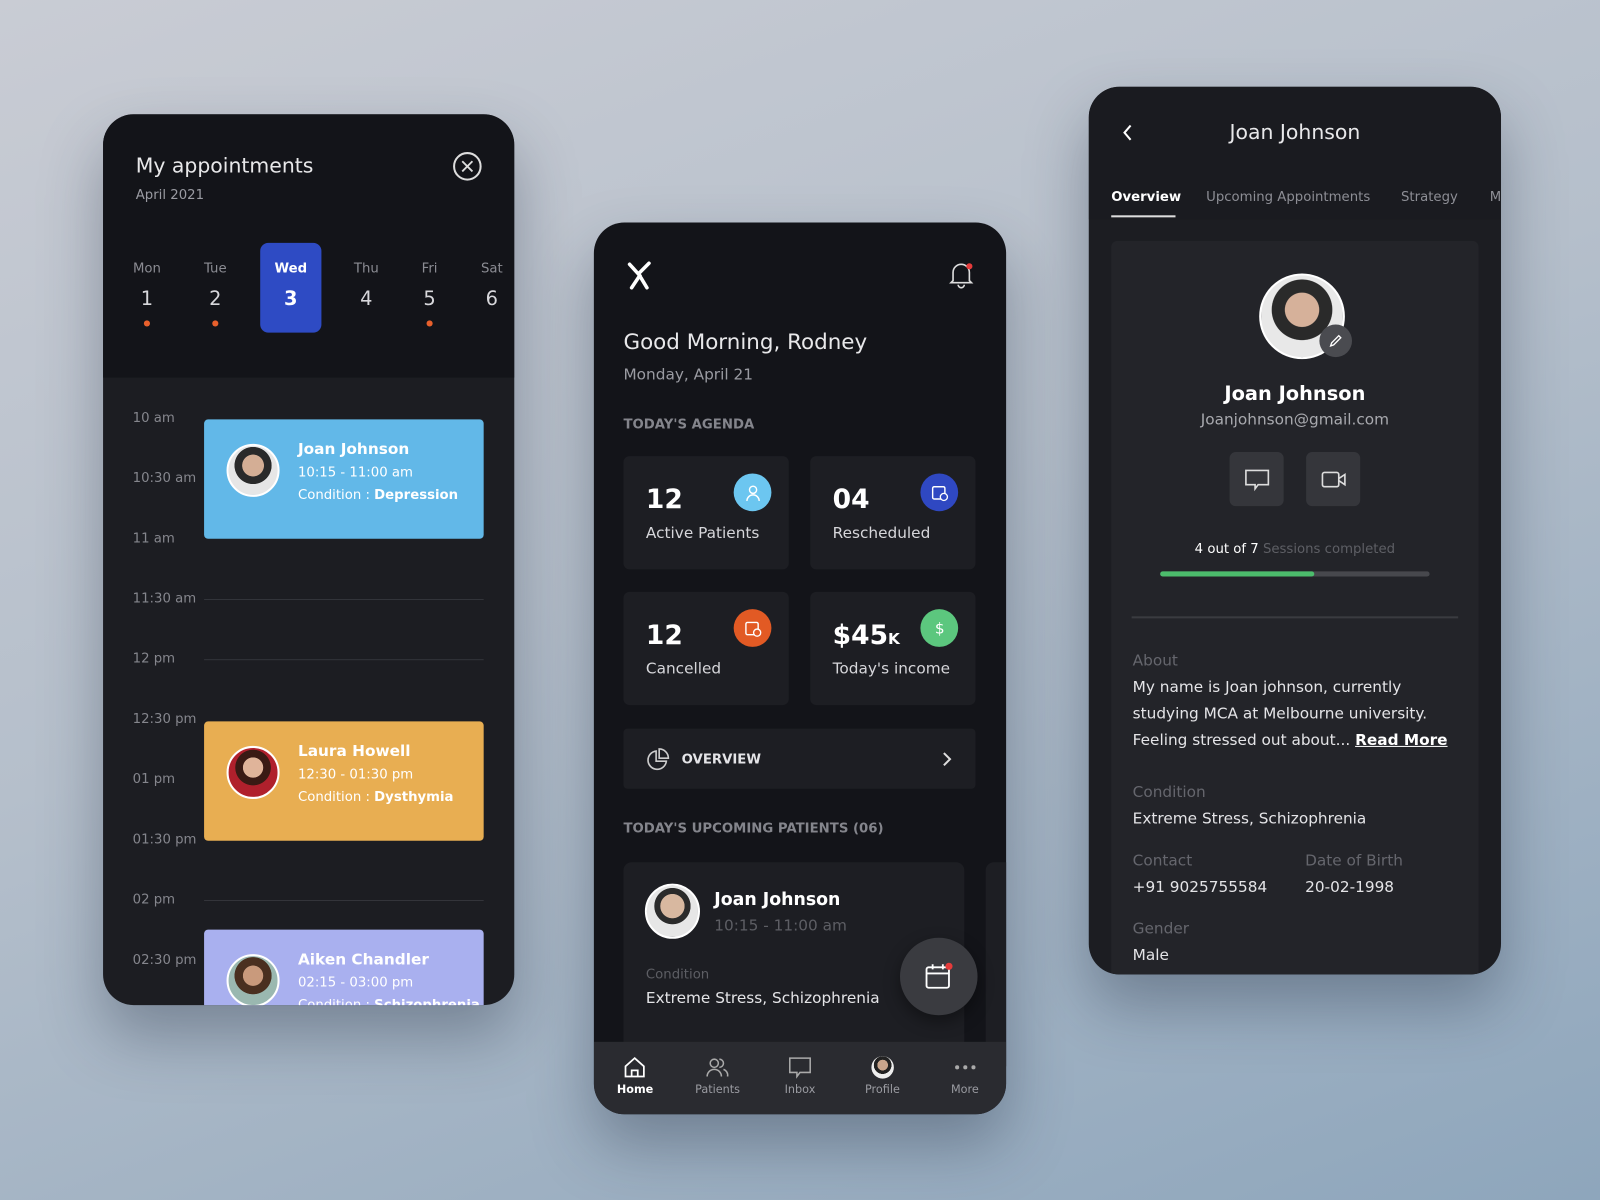 This screenshot has width=1600, height=1200. What do you see at coordinates (355, 775) in the screenshot?
I see `appointment-time: 12:30 - 01:30 pm` at bounding box center [355, 775].